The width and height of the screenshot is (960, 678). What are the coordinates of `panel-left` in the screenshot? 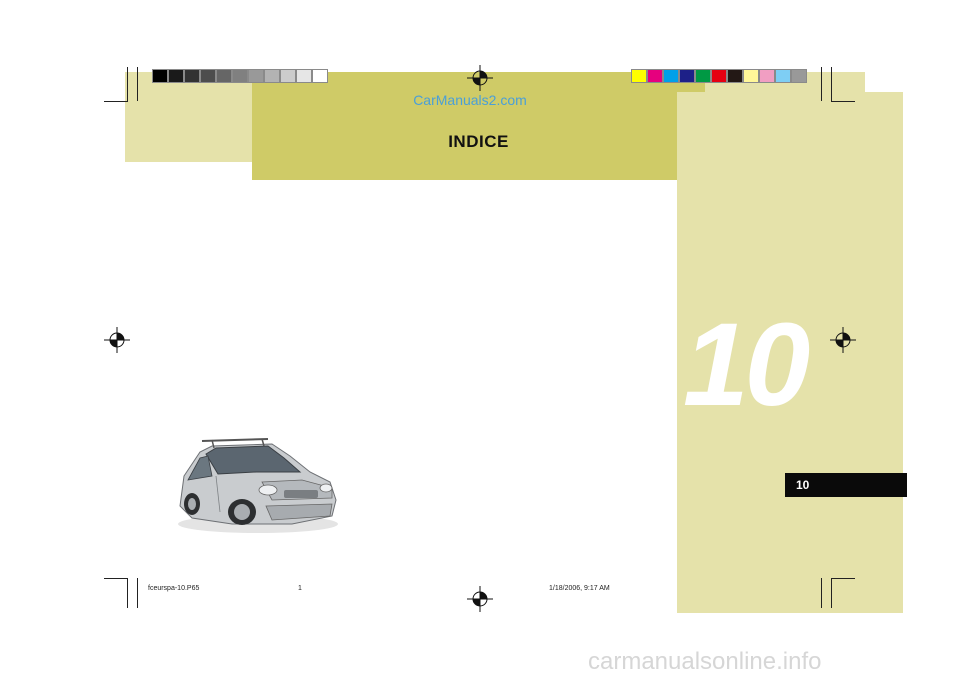 It's located at (188, 117).